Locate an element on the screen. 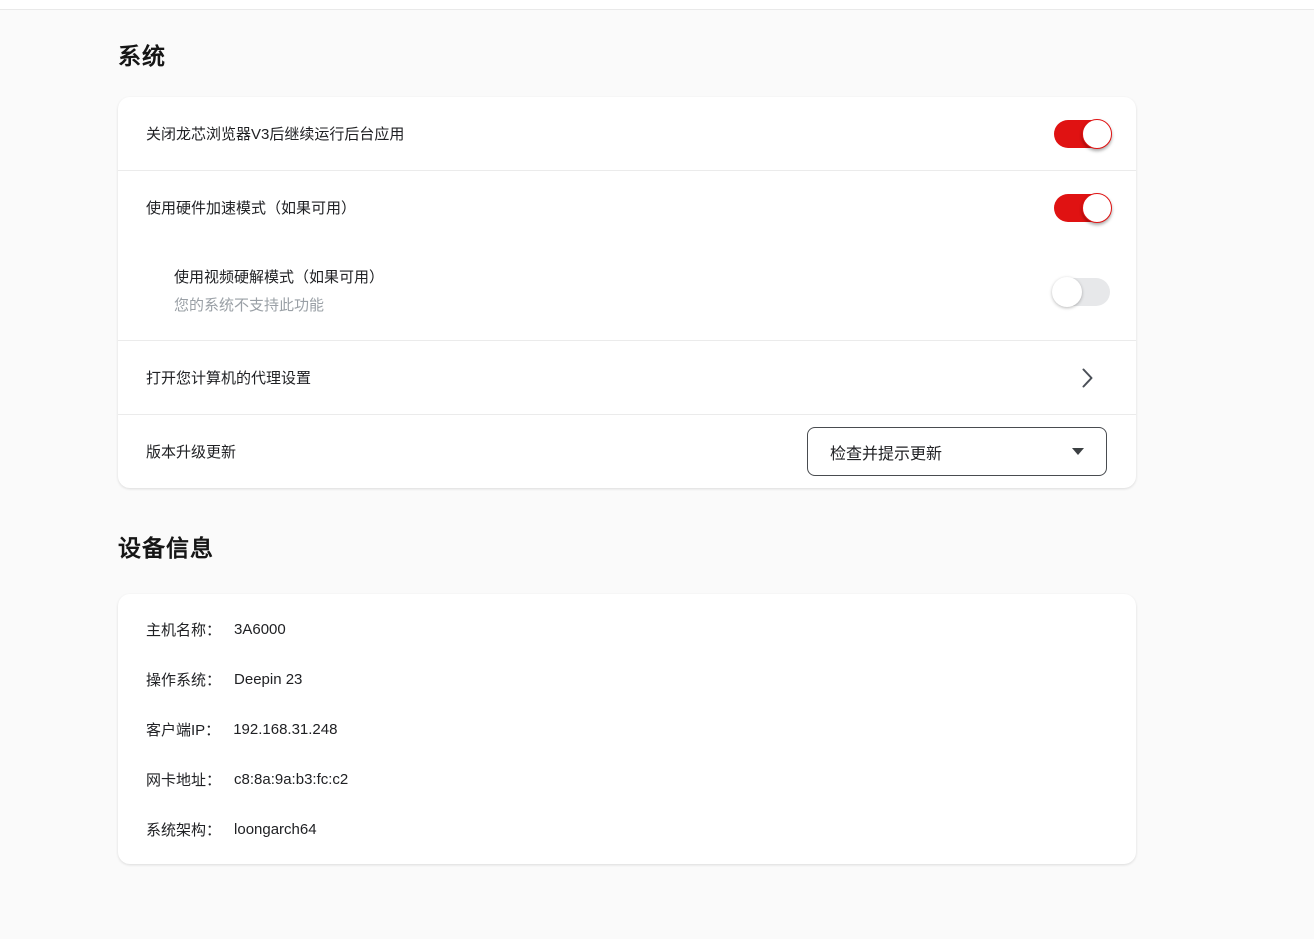 Image resolution: width=1314 pixels, height=939 pixels. row-hardware-accel: 使用硬件加速模式（如果可用） is located at coordinates (627, 207).